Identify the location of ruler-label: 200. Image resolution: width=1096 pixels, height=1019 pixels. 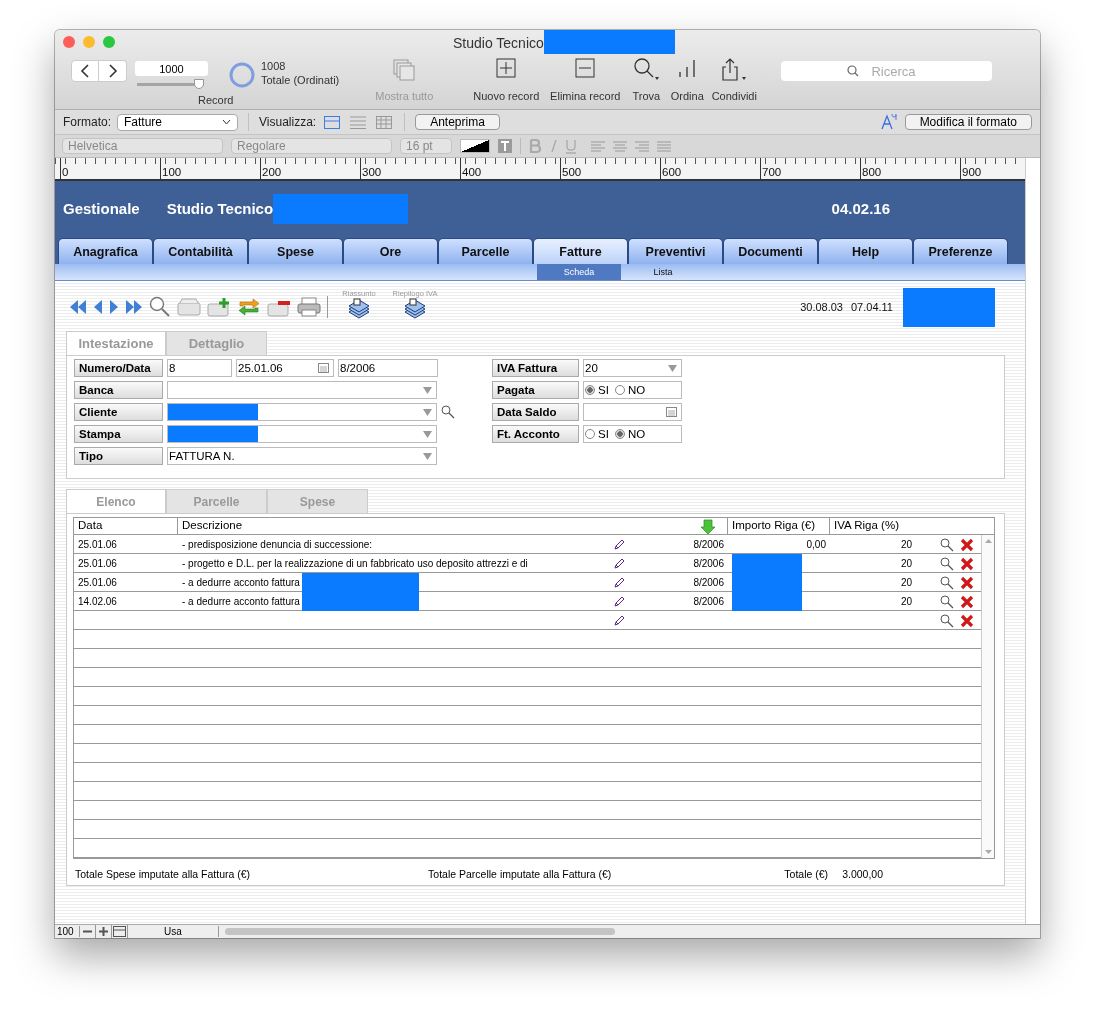
(272, 172).